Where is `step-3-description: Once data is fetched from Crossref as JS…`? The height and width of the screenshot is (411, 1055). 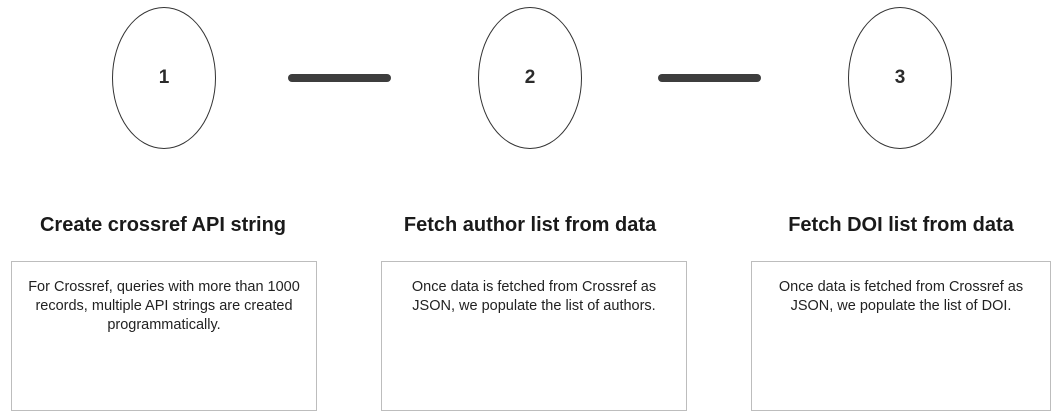
step-3-description: Once data is fetched from Crossref as JS… is located at coordinates (901, 296).